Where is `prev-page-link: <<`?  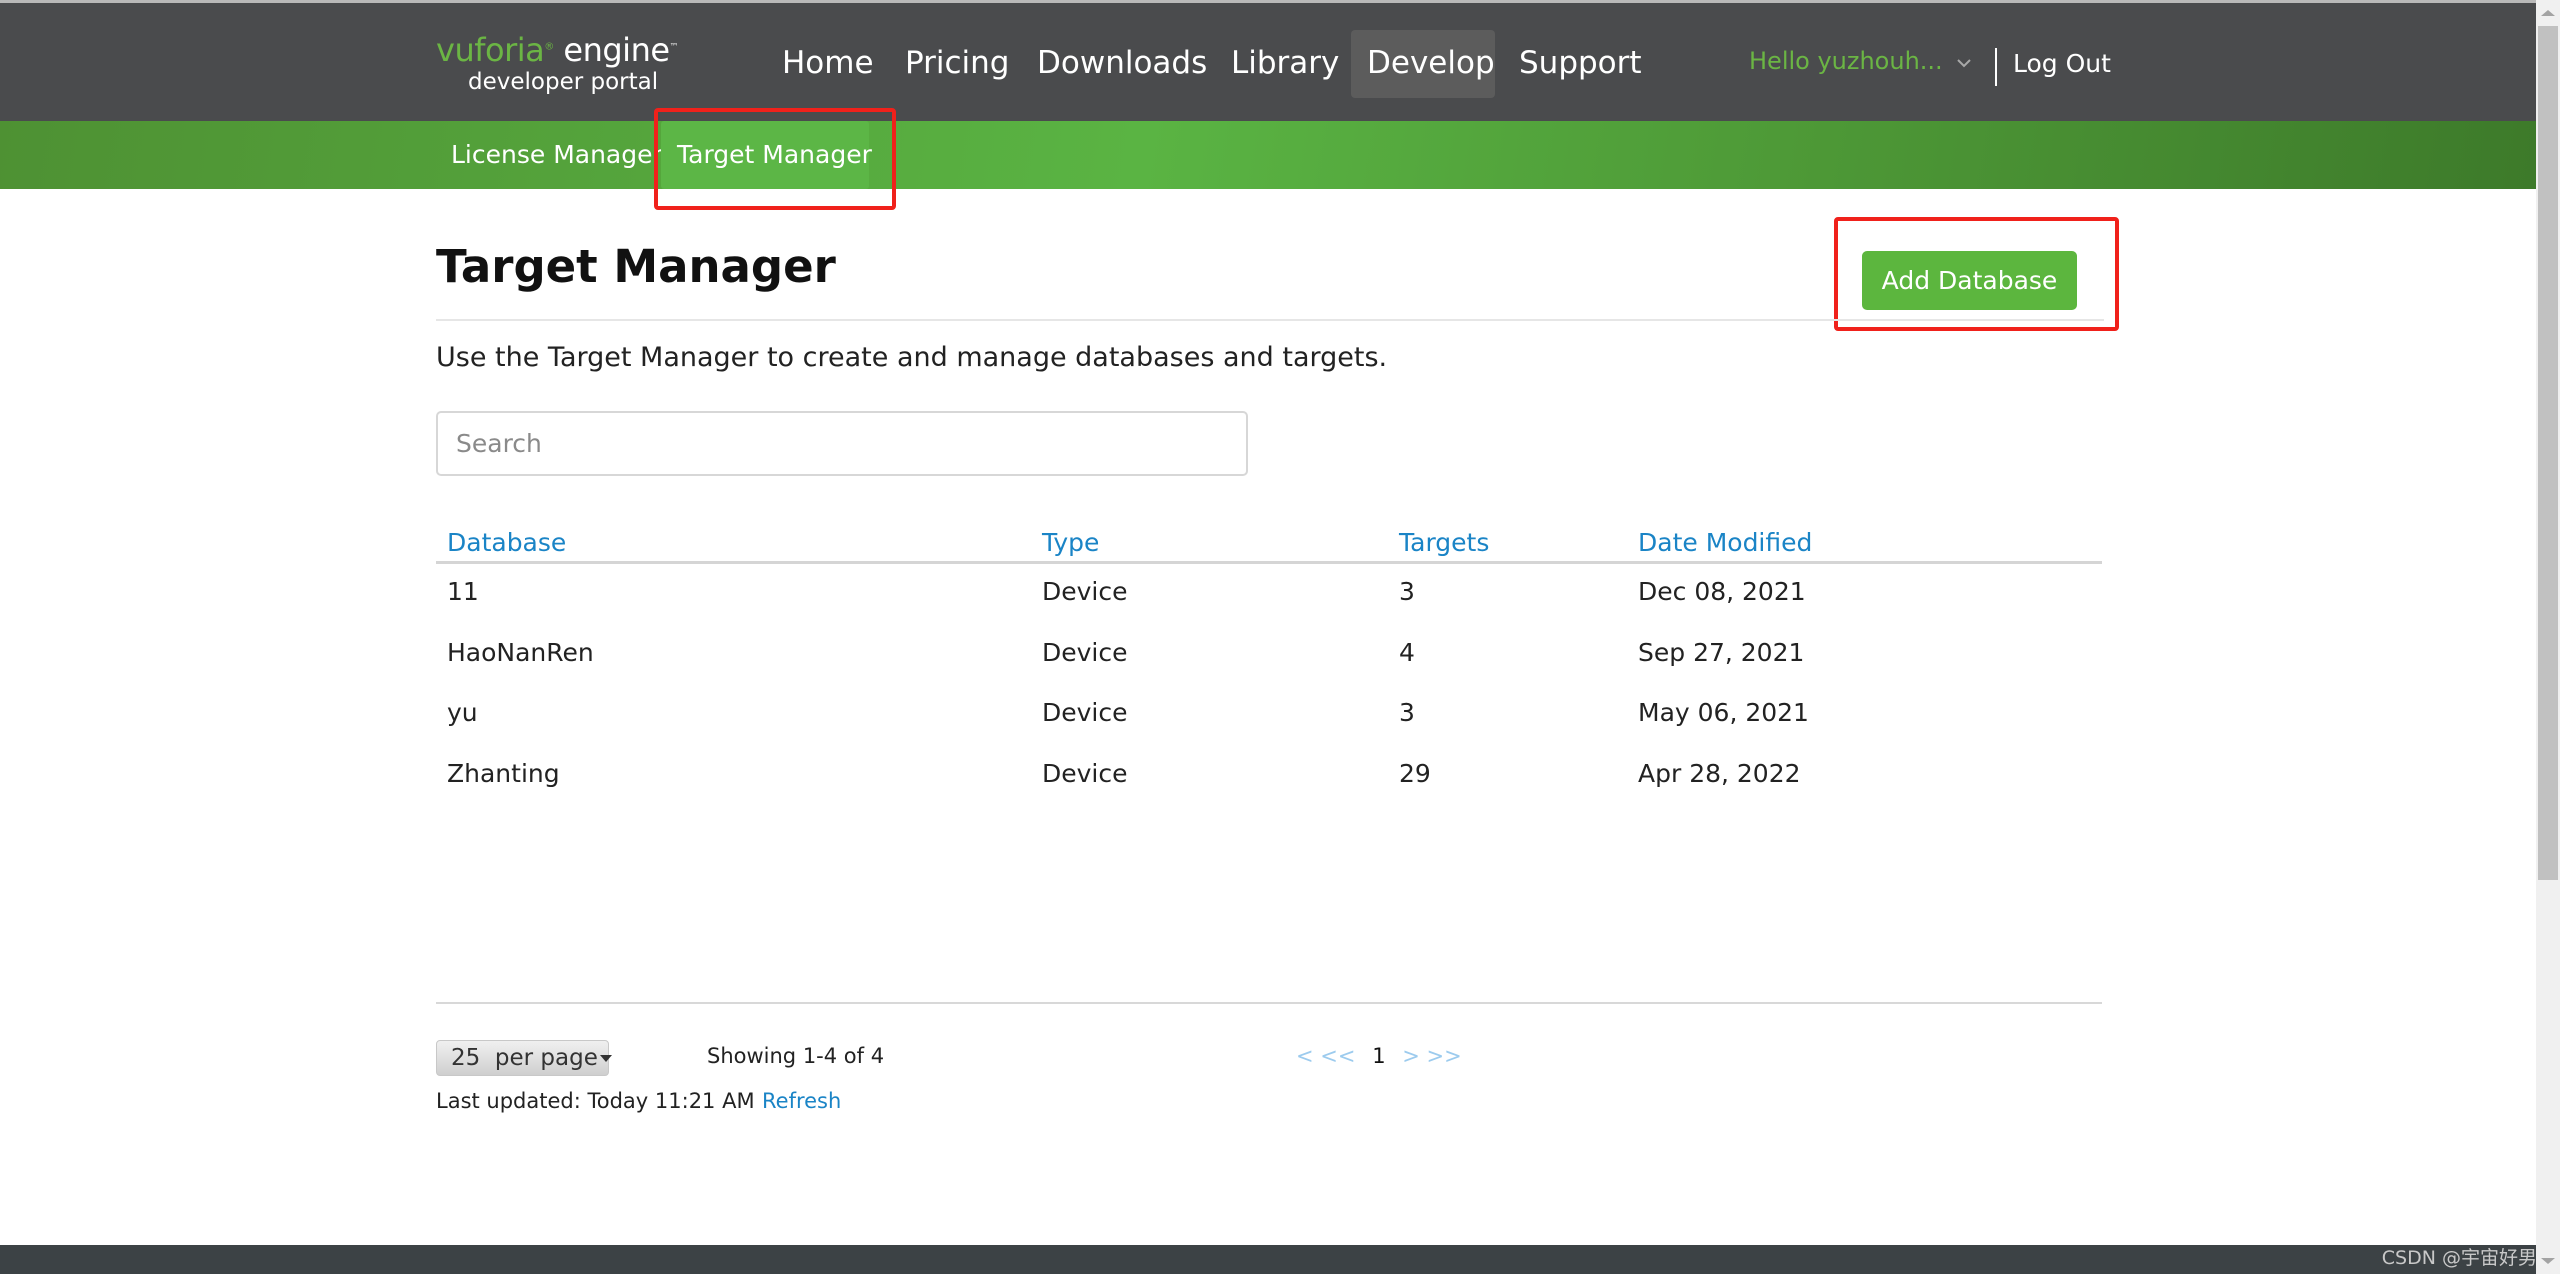
prev-page-link: << is located at coordinates (1337, 1056).